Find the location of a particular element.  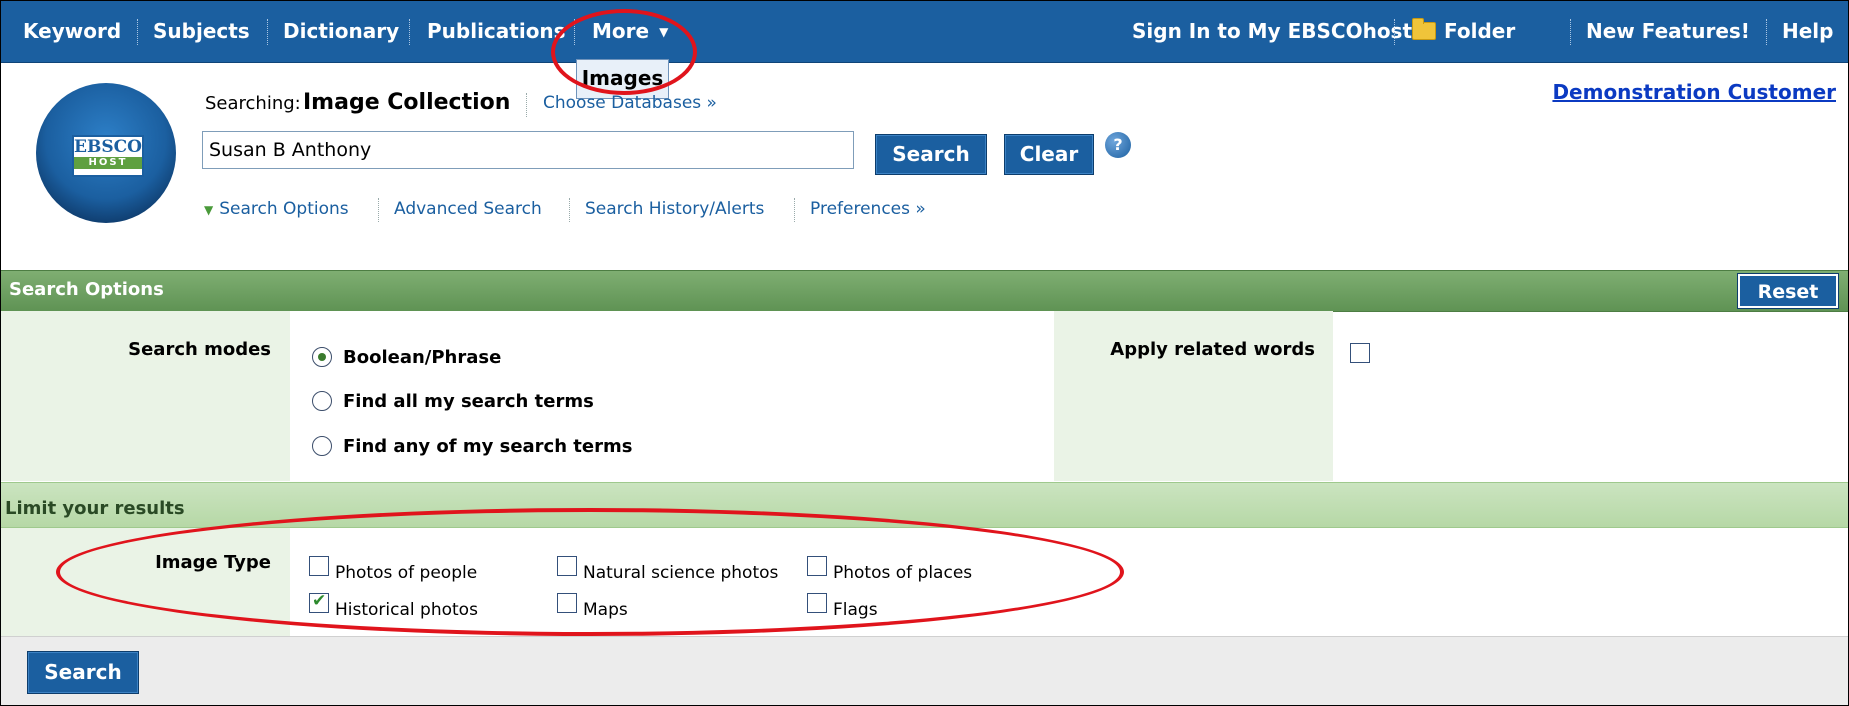

nav-folder: Folder is located at coordinates (1463, 31).